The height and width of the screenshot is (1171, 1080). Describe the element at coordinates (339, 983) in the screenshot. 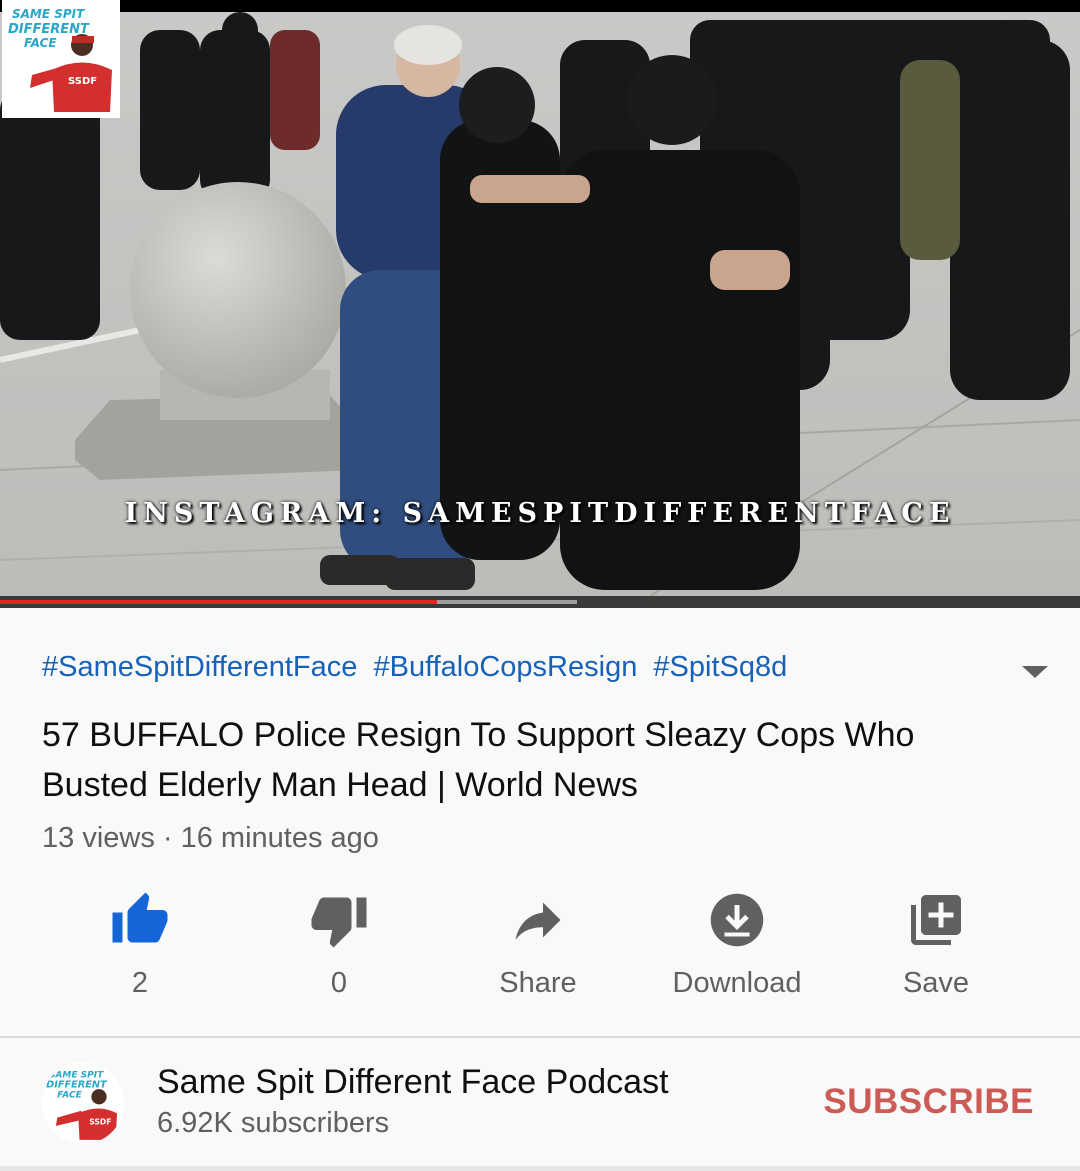

I see `dislike-count: 0` at that location.